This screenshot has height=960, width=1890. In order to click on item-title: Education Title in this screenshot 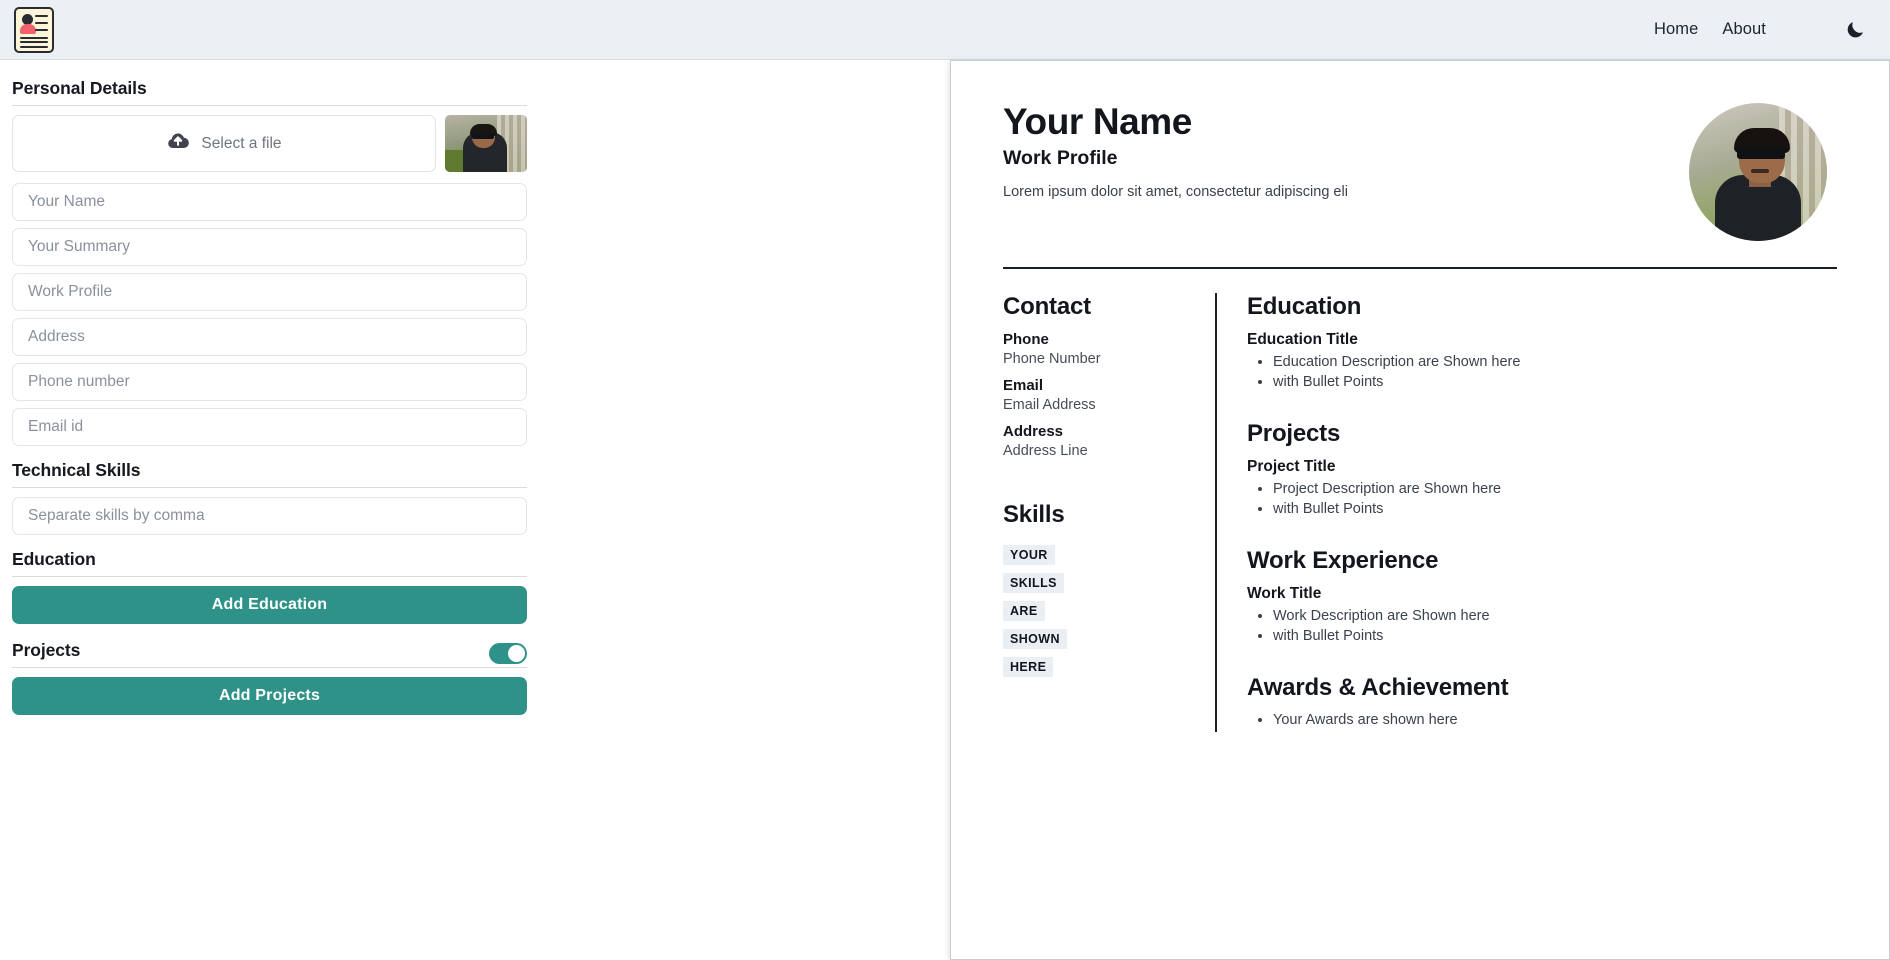, I will do `click(1302, 339)`.